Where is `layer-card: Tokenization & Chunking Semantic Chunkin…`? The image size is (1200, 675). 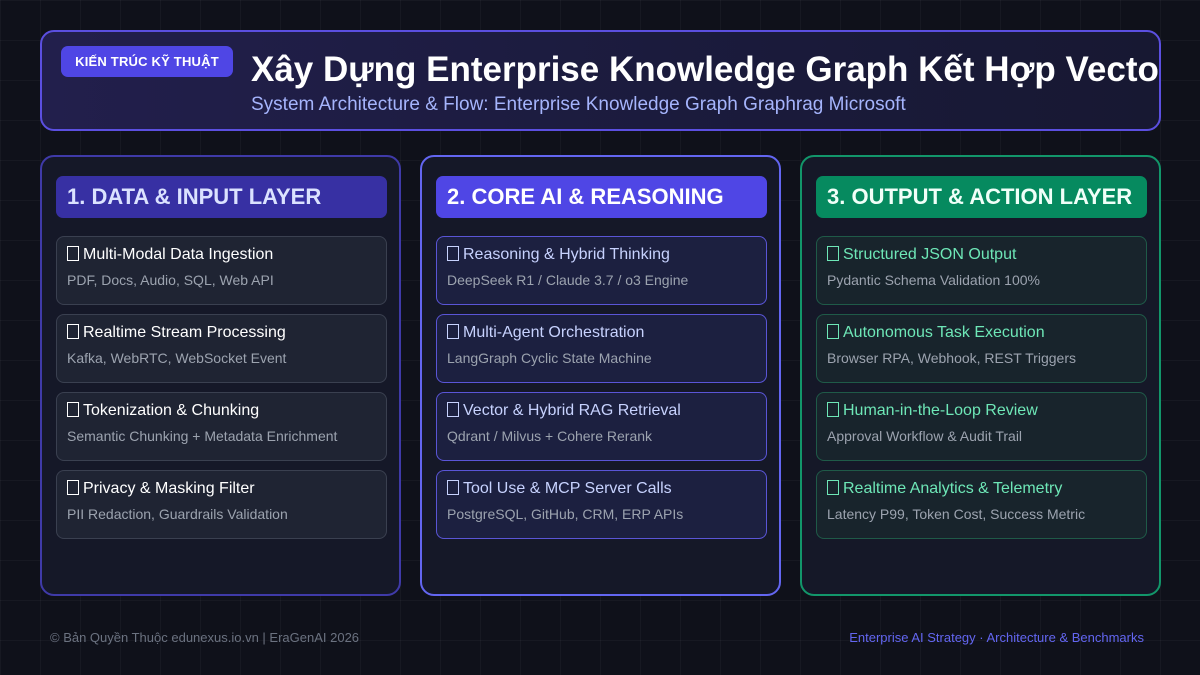
layer-card: Tokenization & Chunking Semantic Chunkin… is located at coordinates (221, 426).